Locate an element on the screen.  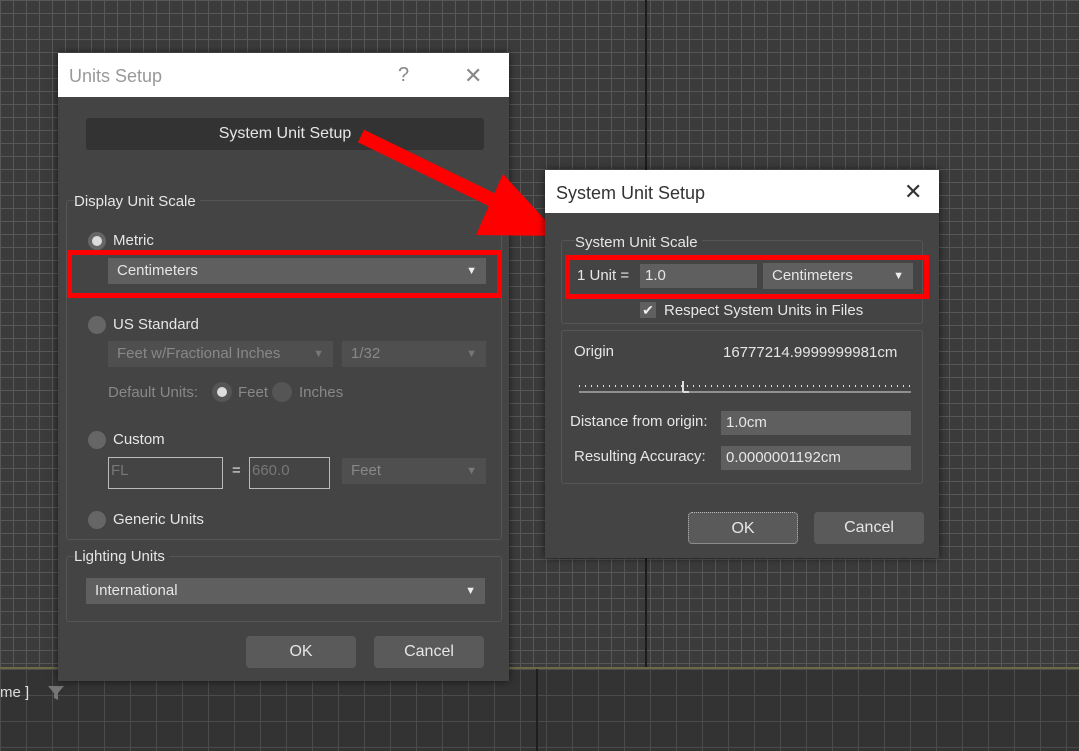
us-standard-label: US Standard is located at coordinates (156, 324).